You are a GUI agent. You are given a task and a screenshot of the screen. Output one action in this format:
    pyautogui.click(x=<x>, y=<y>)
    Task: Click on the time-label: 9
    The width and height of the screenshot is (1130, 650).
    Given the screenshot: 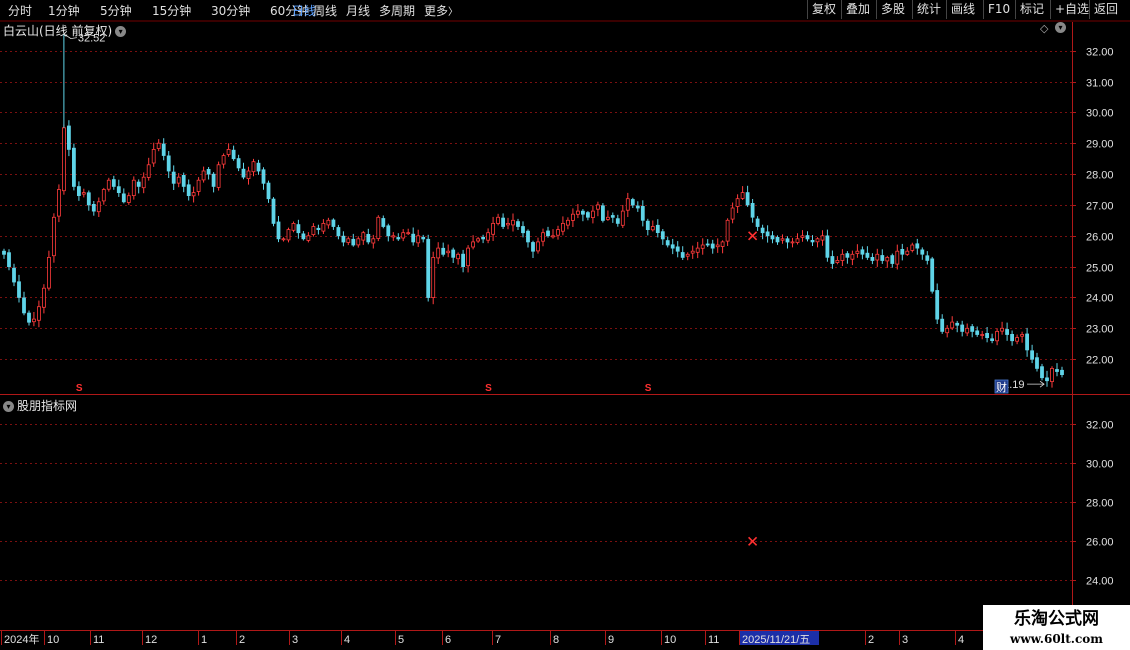 What is the action you would take?
    pyautogui.click(x=611, y=640)
    